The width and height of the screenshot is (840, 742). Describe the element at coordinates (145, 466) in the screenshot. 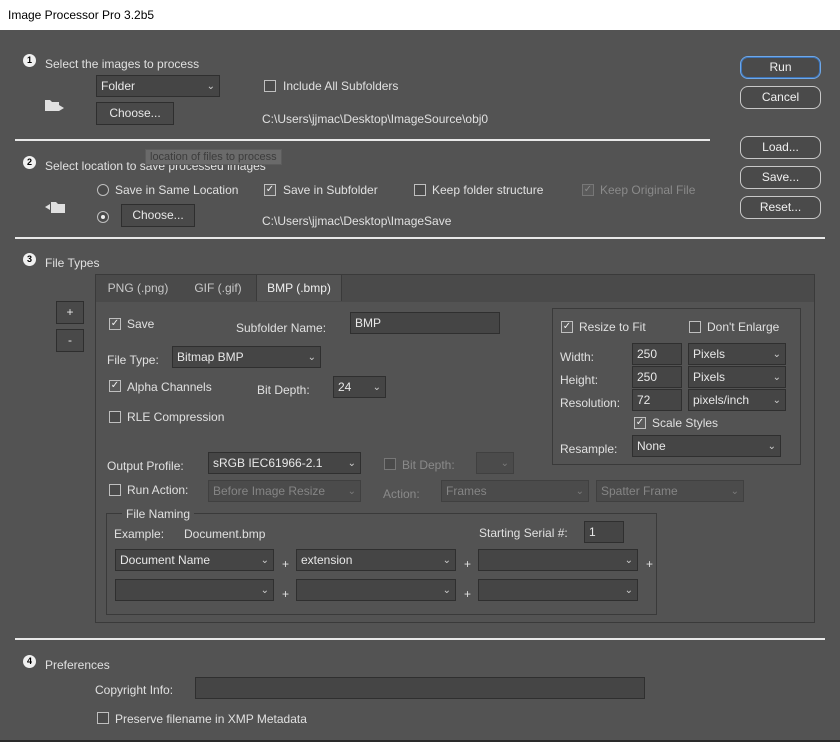

I see `output-profile-label: Output Profile:` at that location.